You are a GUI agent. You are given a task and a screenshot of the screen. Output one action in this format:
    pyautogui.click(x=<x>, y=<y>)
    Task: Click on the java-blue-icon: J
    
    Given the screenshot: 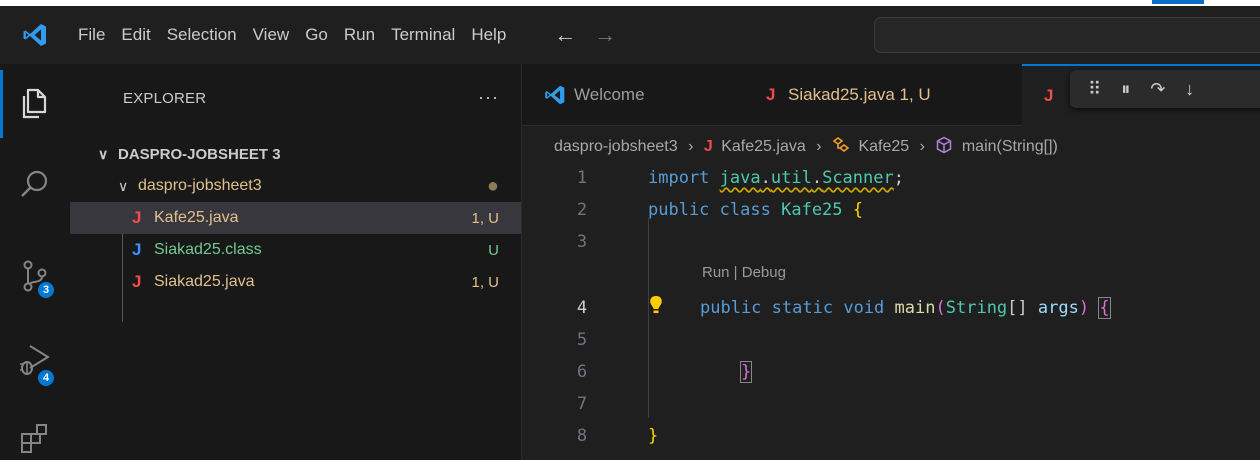 What is the action you would take?
    pyautogui.click(x=137, y=249)
    